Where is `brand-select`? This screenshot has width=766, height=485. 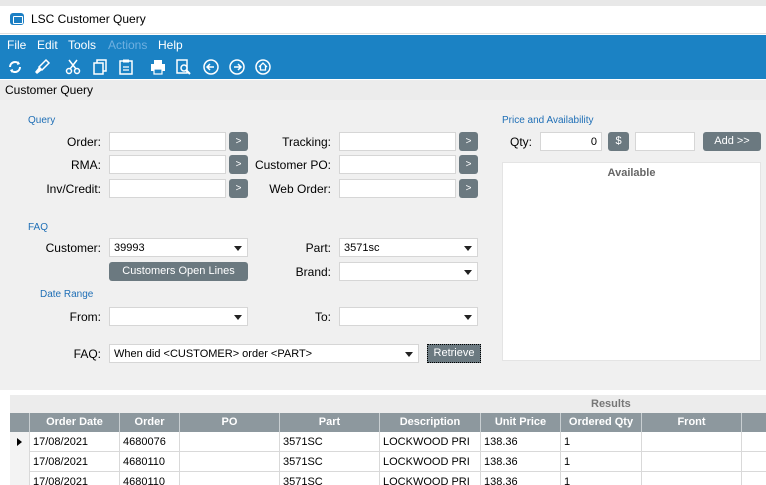 brand-select is located at coordinates (408, 271).